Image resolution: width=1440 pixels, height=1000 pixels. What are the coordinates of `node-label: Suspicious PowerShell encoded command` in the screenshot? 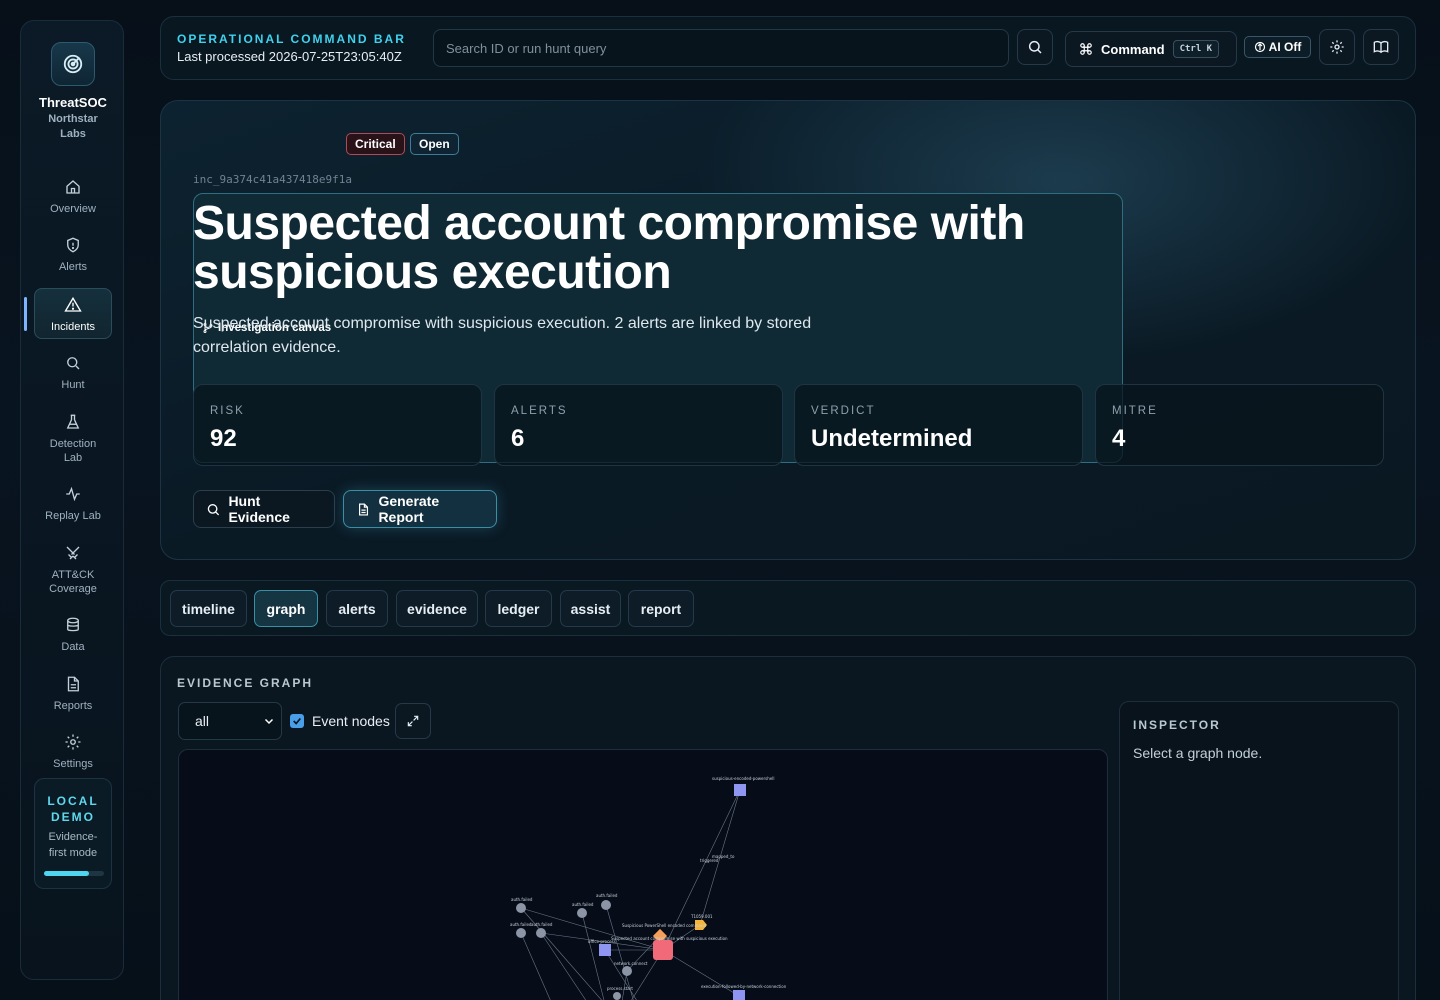 It's located at (664, 925).